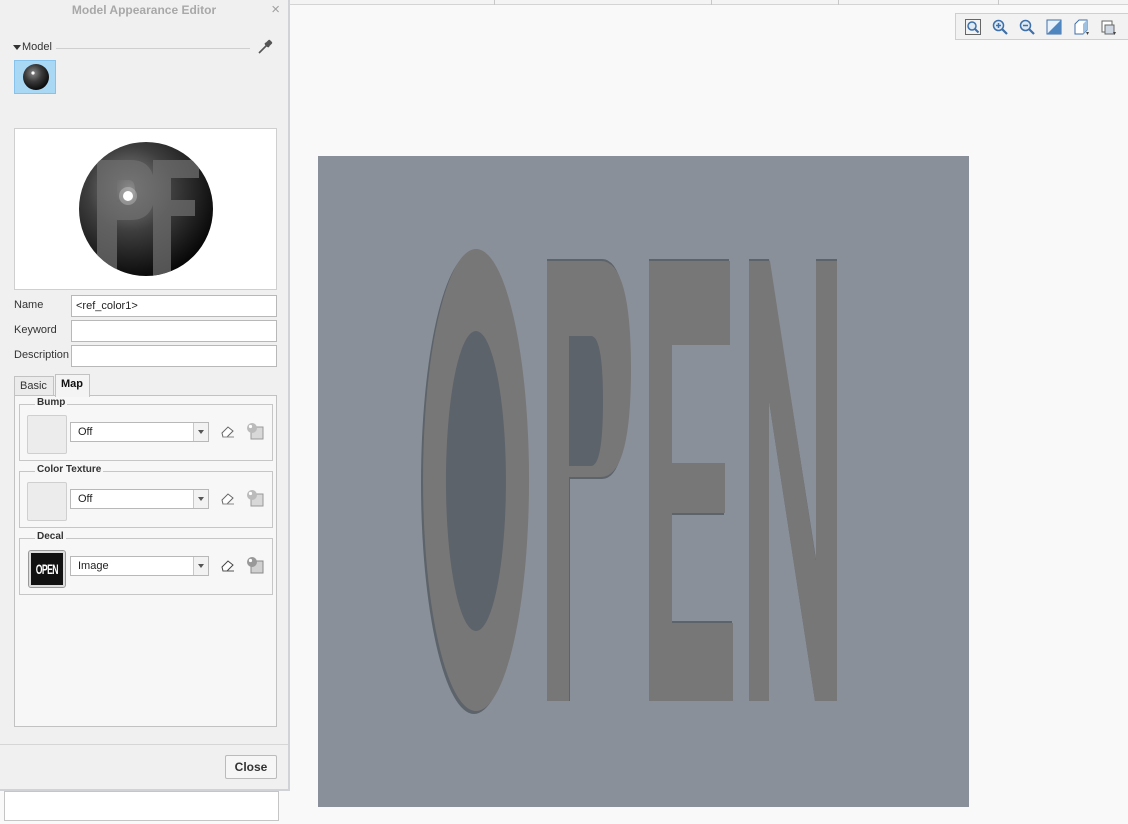  What do you see at coordinates (153, 48) in the screenshot?
I see `section-divider` at bounding box center [153, 48].